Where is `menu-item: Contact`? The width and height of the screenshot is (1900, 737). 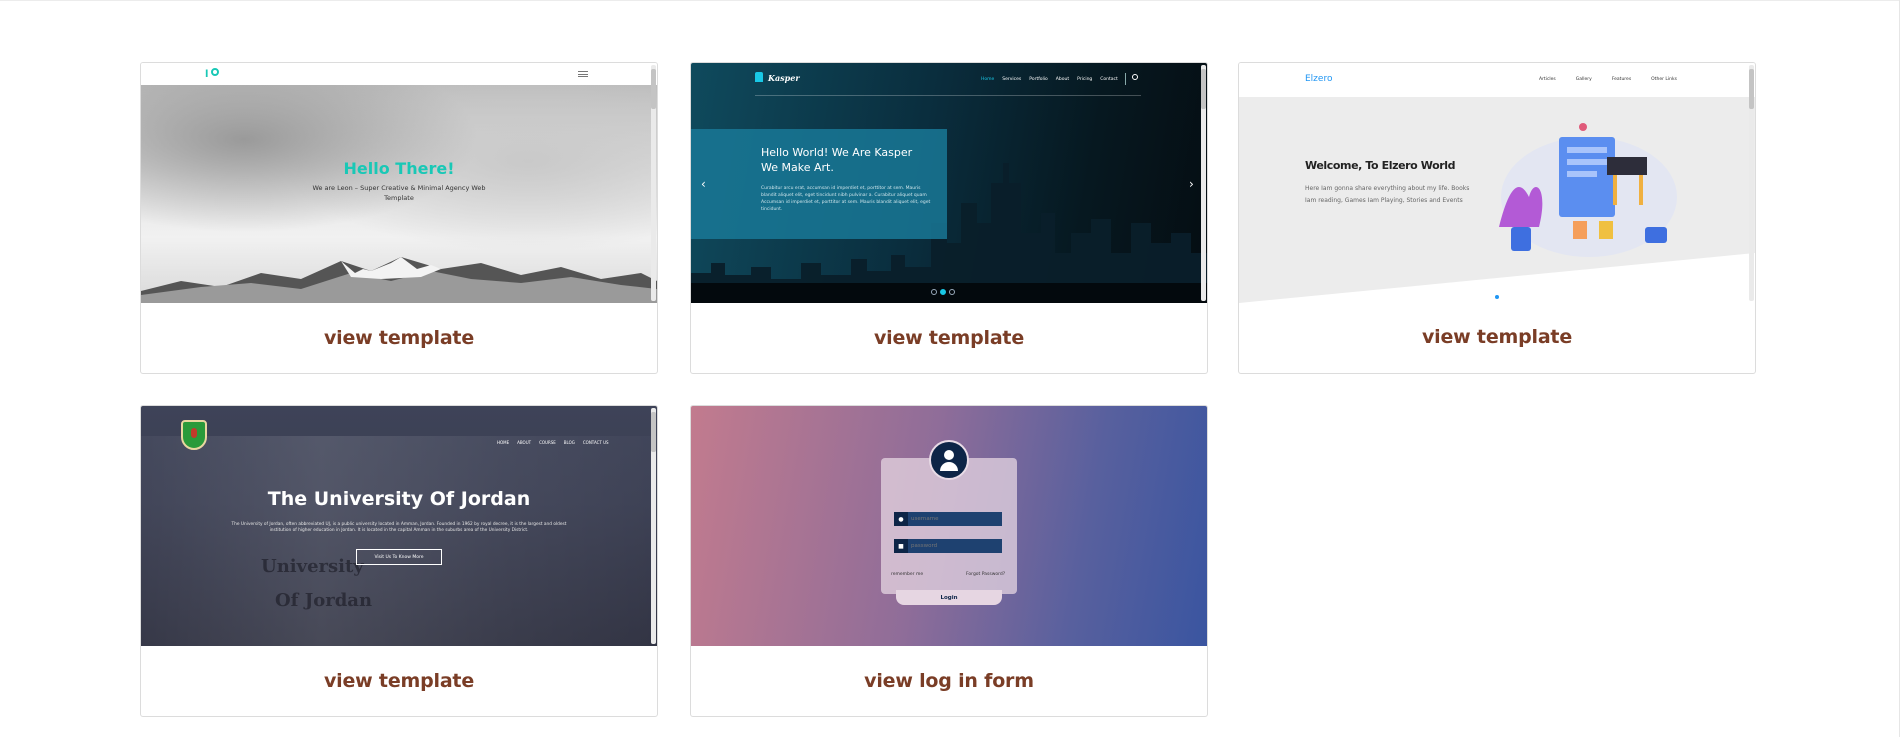 menu-item: Contact is located at coordinates (1109, 79).